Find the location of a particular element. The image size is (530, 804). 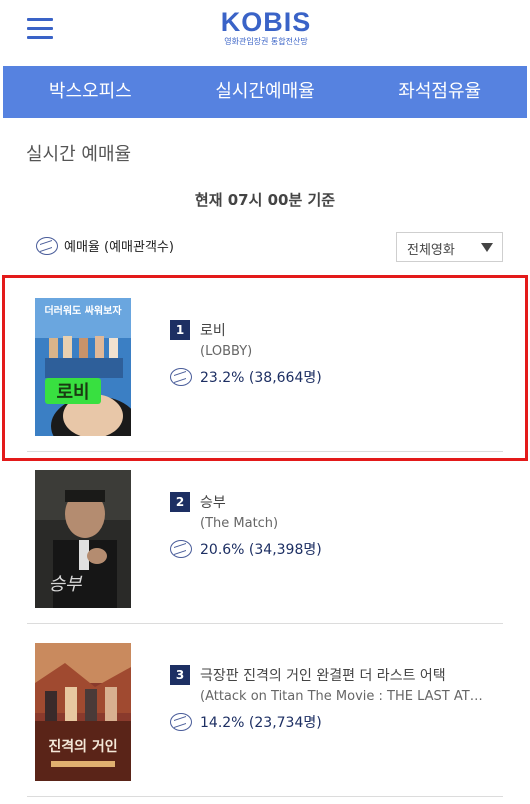

filter-selected-value: 전체영화 is located at coordinates (431, 250).